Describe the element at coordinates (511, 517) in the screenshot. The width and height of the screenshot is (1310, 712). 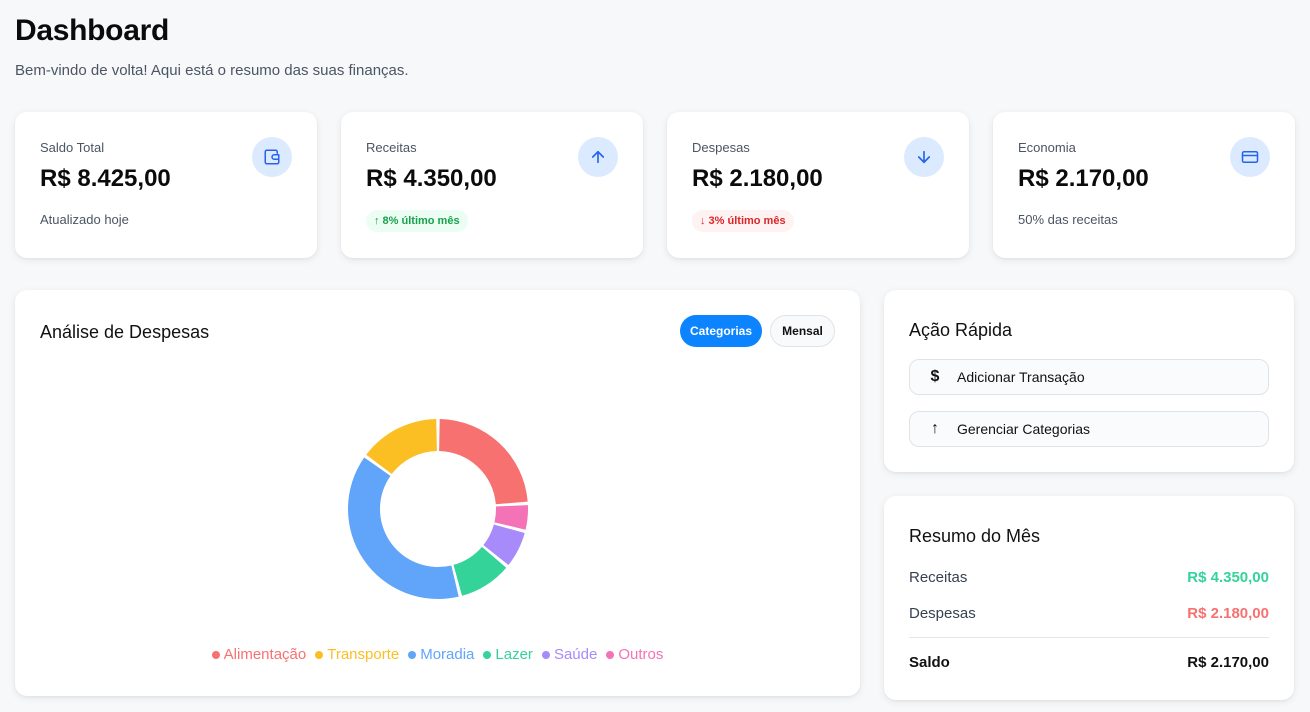
I see `donut-slice-outros` at that location.